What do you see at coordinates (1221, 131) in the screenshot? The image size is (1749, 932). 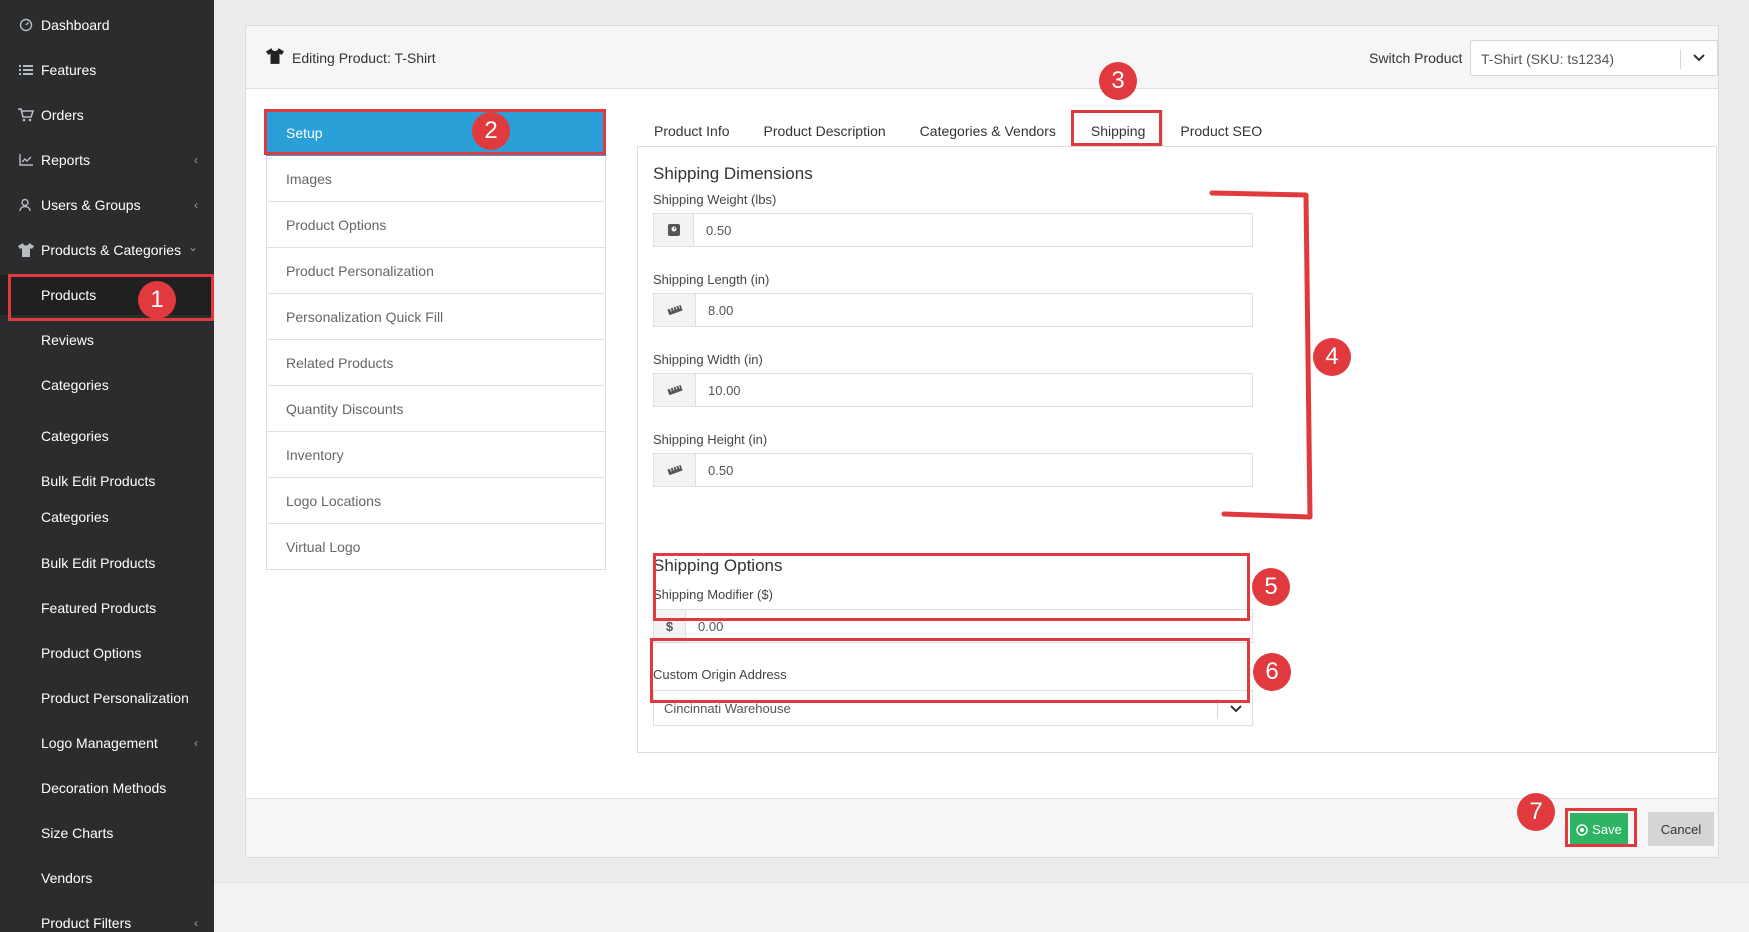 I see `tab-product-seo: Product SEO` at bounding box center [1221, 131].